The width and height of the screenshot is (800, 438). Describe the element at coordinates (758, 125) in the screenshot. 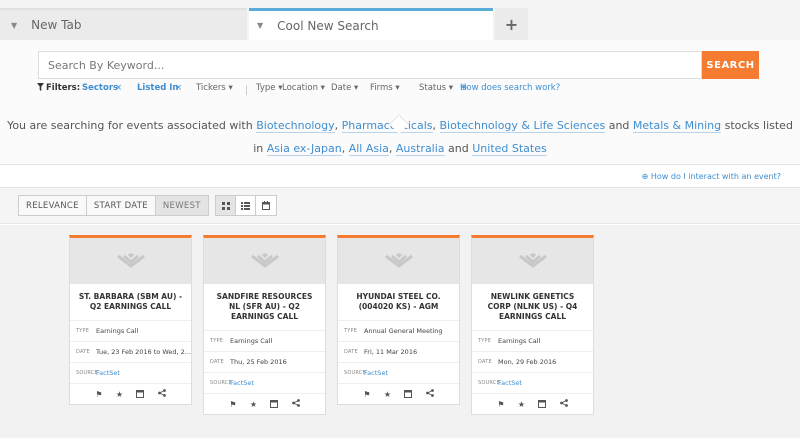

I see `description-middle: stocks listed` at that location.